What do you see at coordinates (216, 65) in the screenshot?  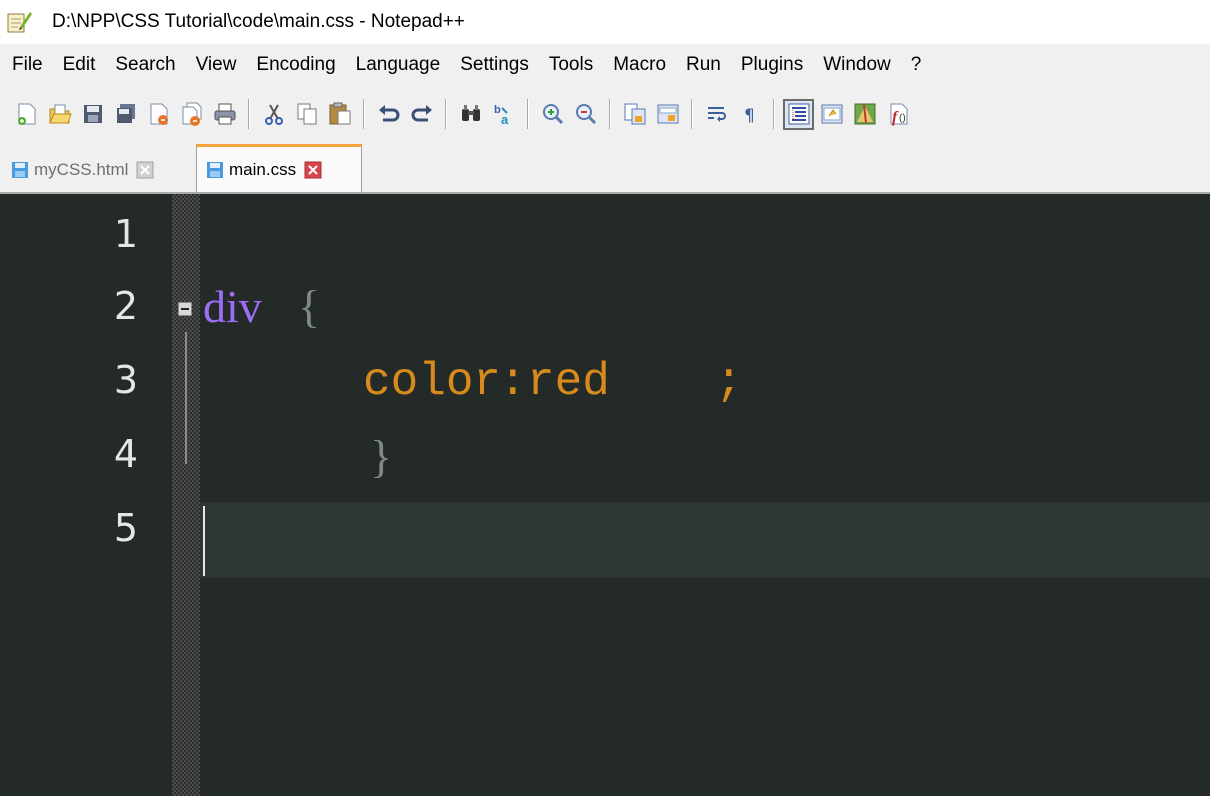 I see `menu-view: View` at bounding box center [216, 65].